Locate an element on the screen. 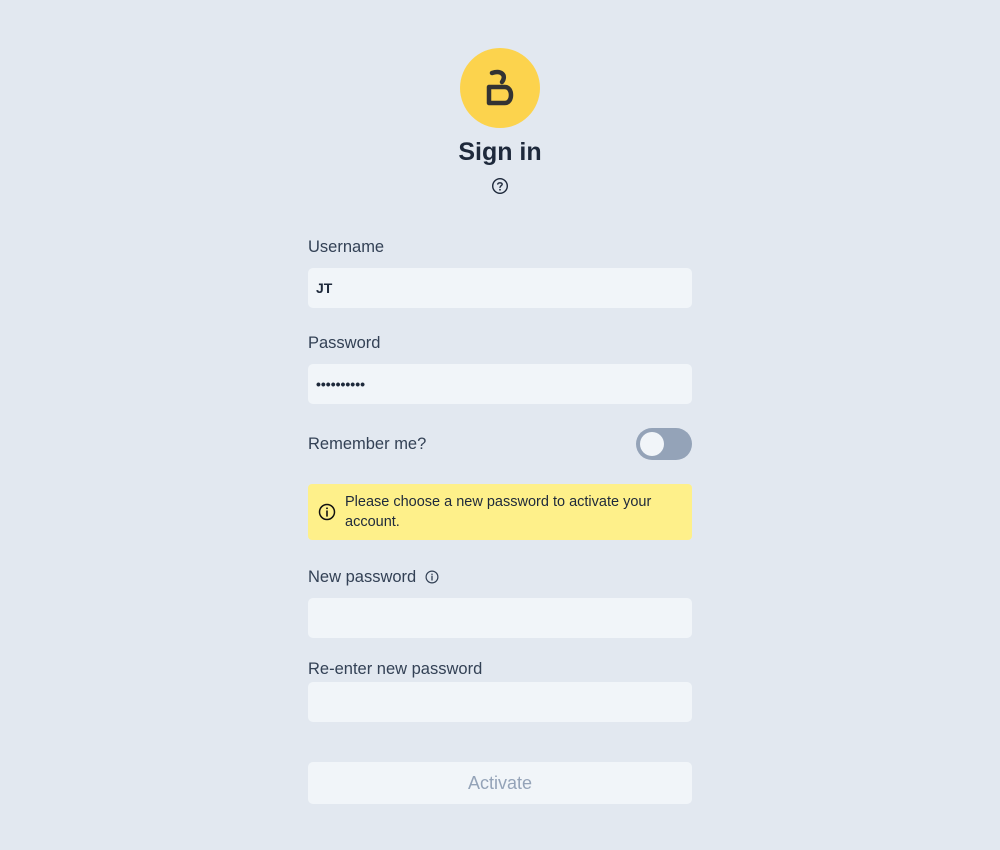 Image resolution: width=1000 pixels, height=850 pixels. letter-b-logo-icon is located at coordinates (500, 87).